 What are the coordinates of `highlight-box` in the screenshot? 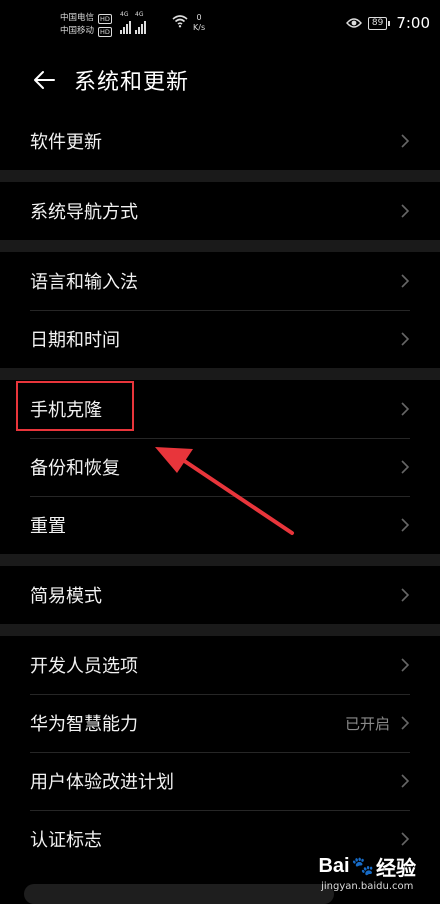 It's located at (75, 406).